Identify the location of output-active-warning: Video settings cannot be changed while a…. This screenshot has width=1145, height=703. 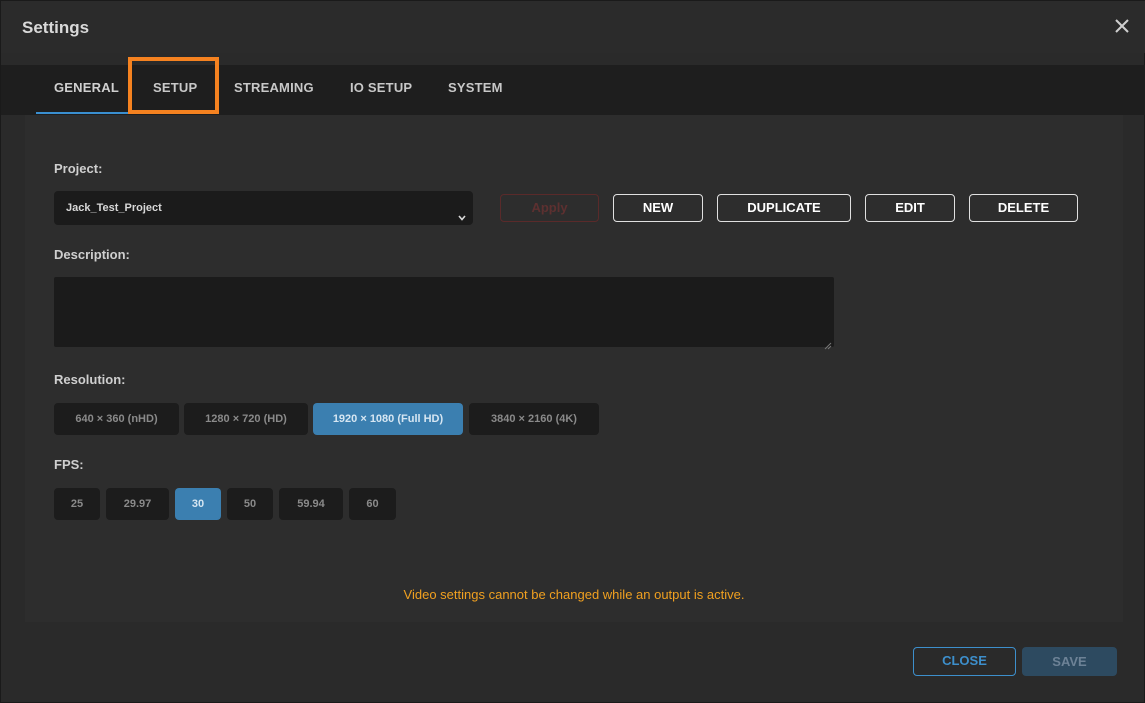
(574, 594).